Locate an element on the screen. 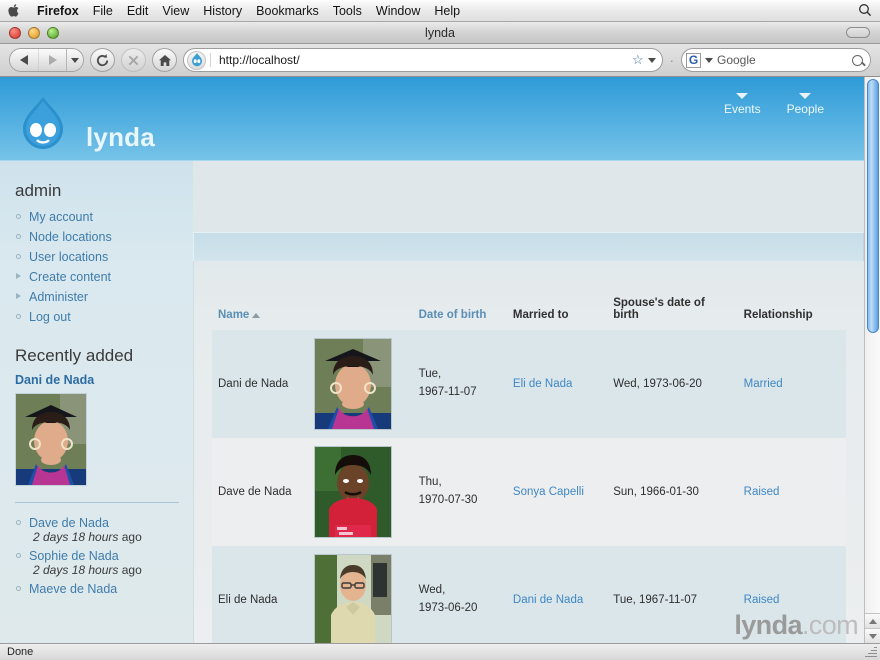 The height and width of the screenshot is (660, 880). scrollbar-thumb is located at coordinates (873, 206).